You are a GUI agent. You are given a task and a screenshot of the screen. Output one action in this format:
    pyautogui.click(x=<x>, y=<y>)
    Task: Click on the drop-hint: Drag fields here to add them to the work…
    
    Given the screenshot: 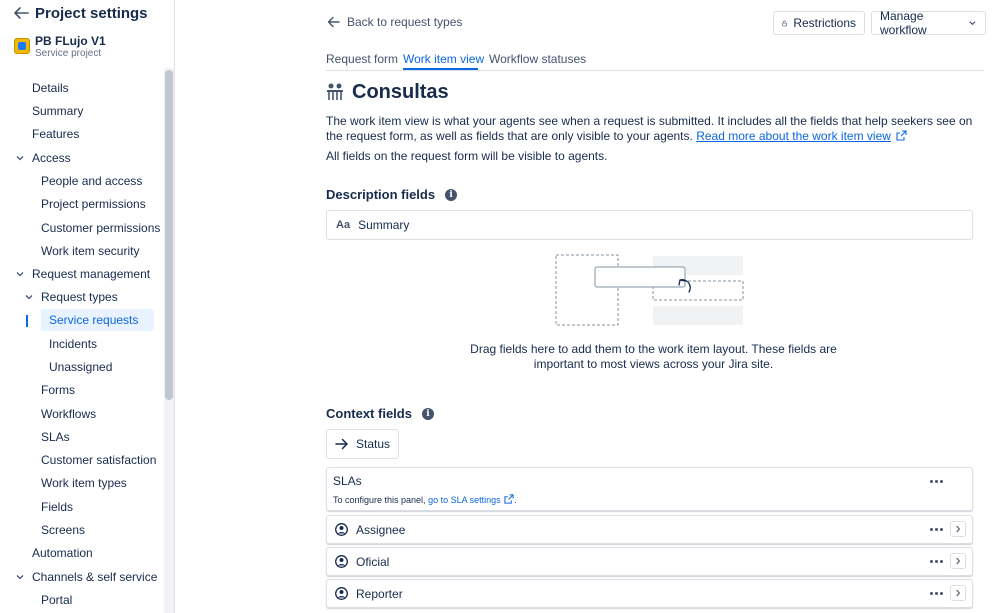 What is the action you would take?
    pyautogui.click(x=653, y=356)
    